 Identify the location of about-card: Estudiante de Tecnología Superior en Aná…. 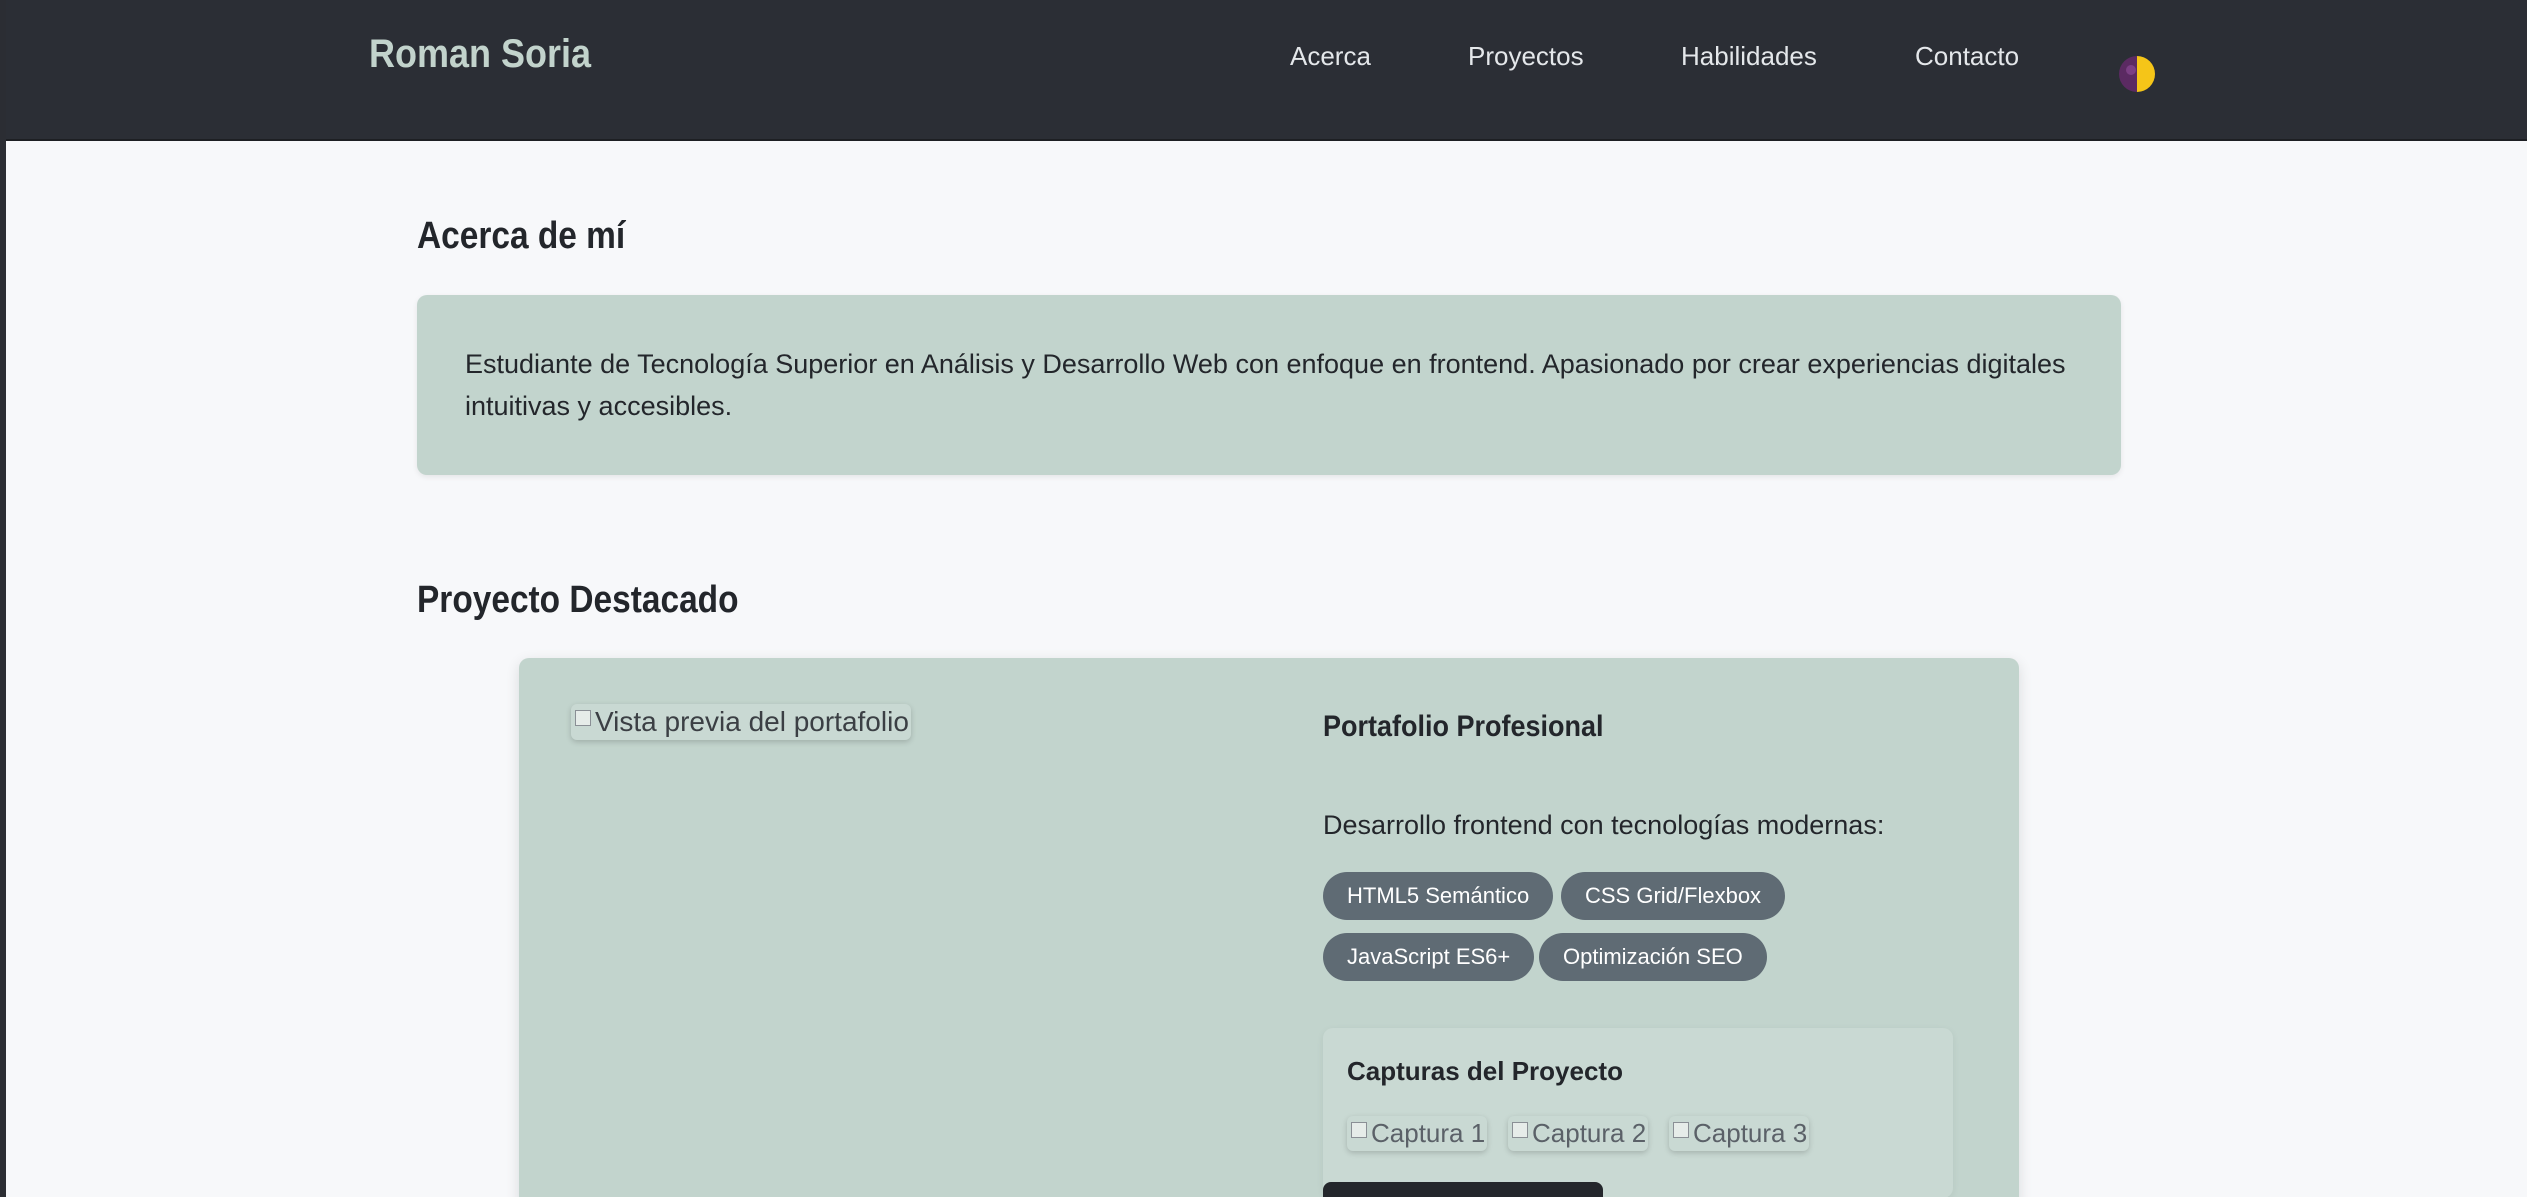
(1269, 385).